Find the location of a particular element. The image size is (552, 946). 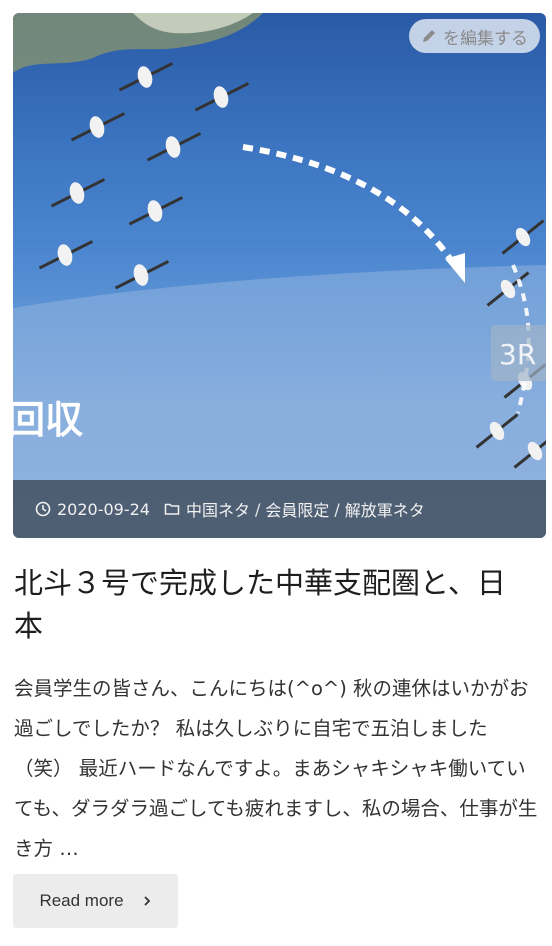

post-title: 北斗３号で完成した中華支配圏と、日本 is located at coordinates (274, 605).